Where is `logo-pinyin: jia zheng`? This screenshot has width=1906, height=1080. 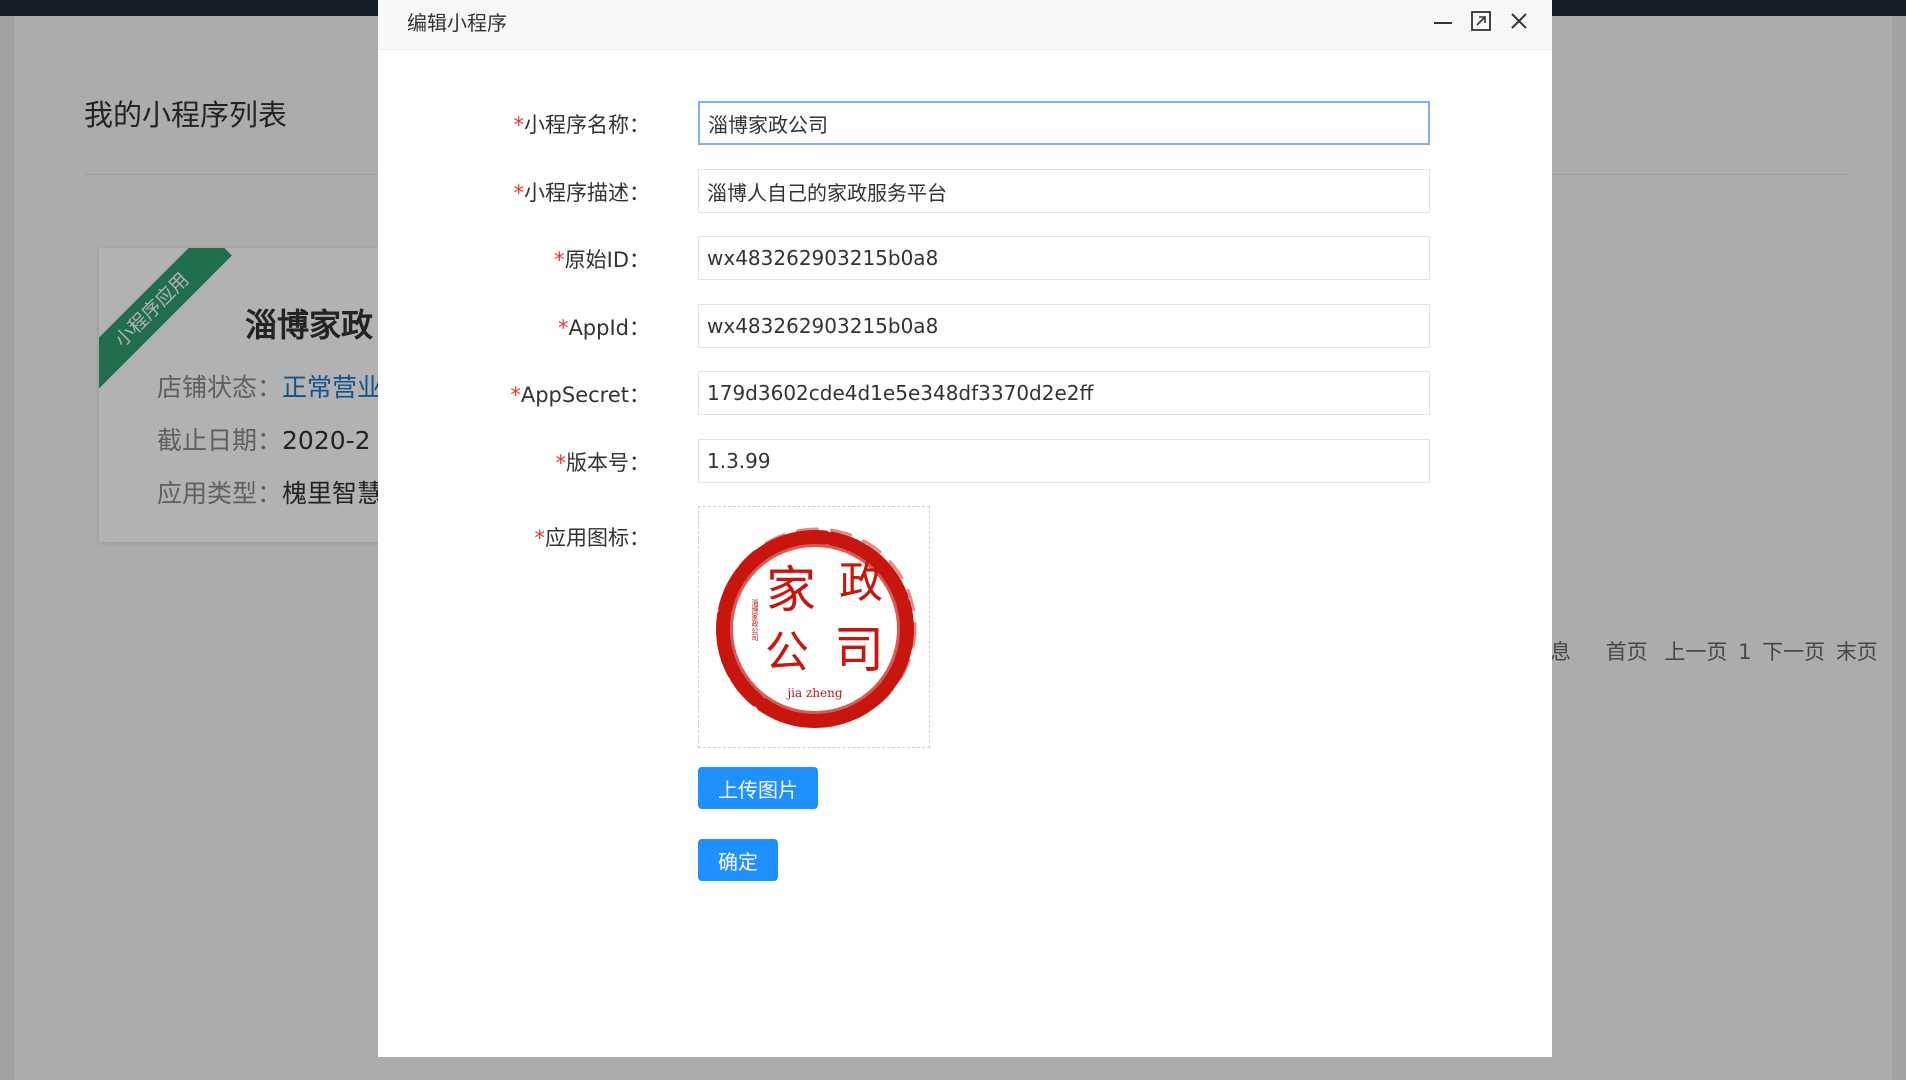 logo-pinyin: jia zheng is located at coordinates (813, 693).